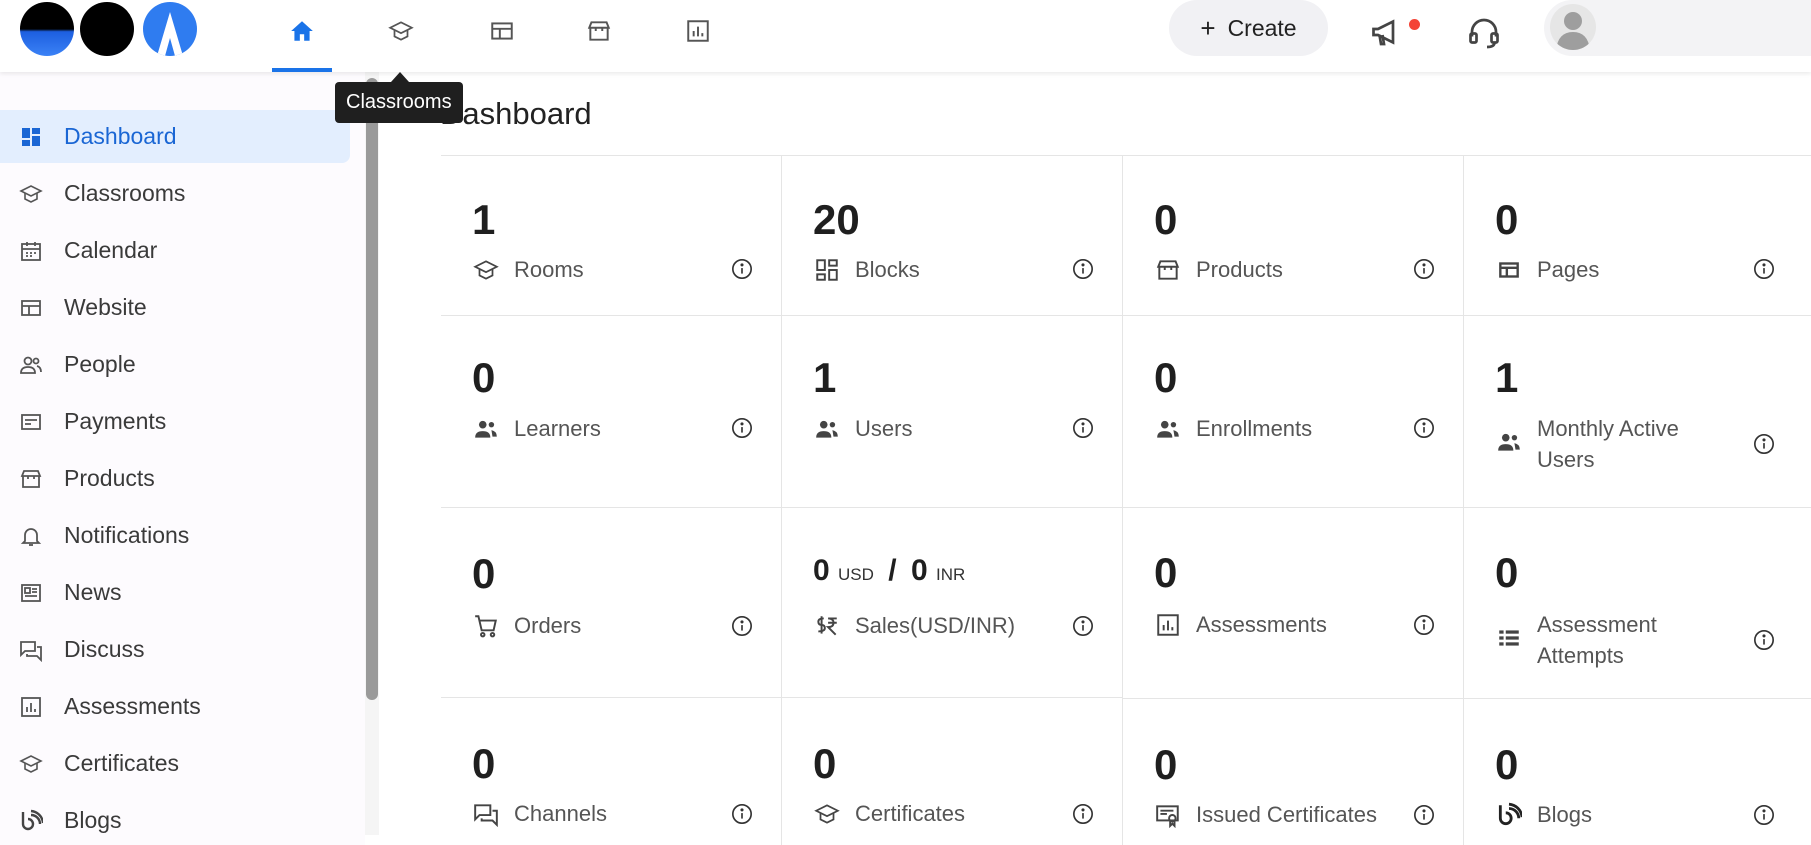  Describe the element at coordinates (836, 219) in the screenshot. I see `stat-value: 20` at that location.